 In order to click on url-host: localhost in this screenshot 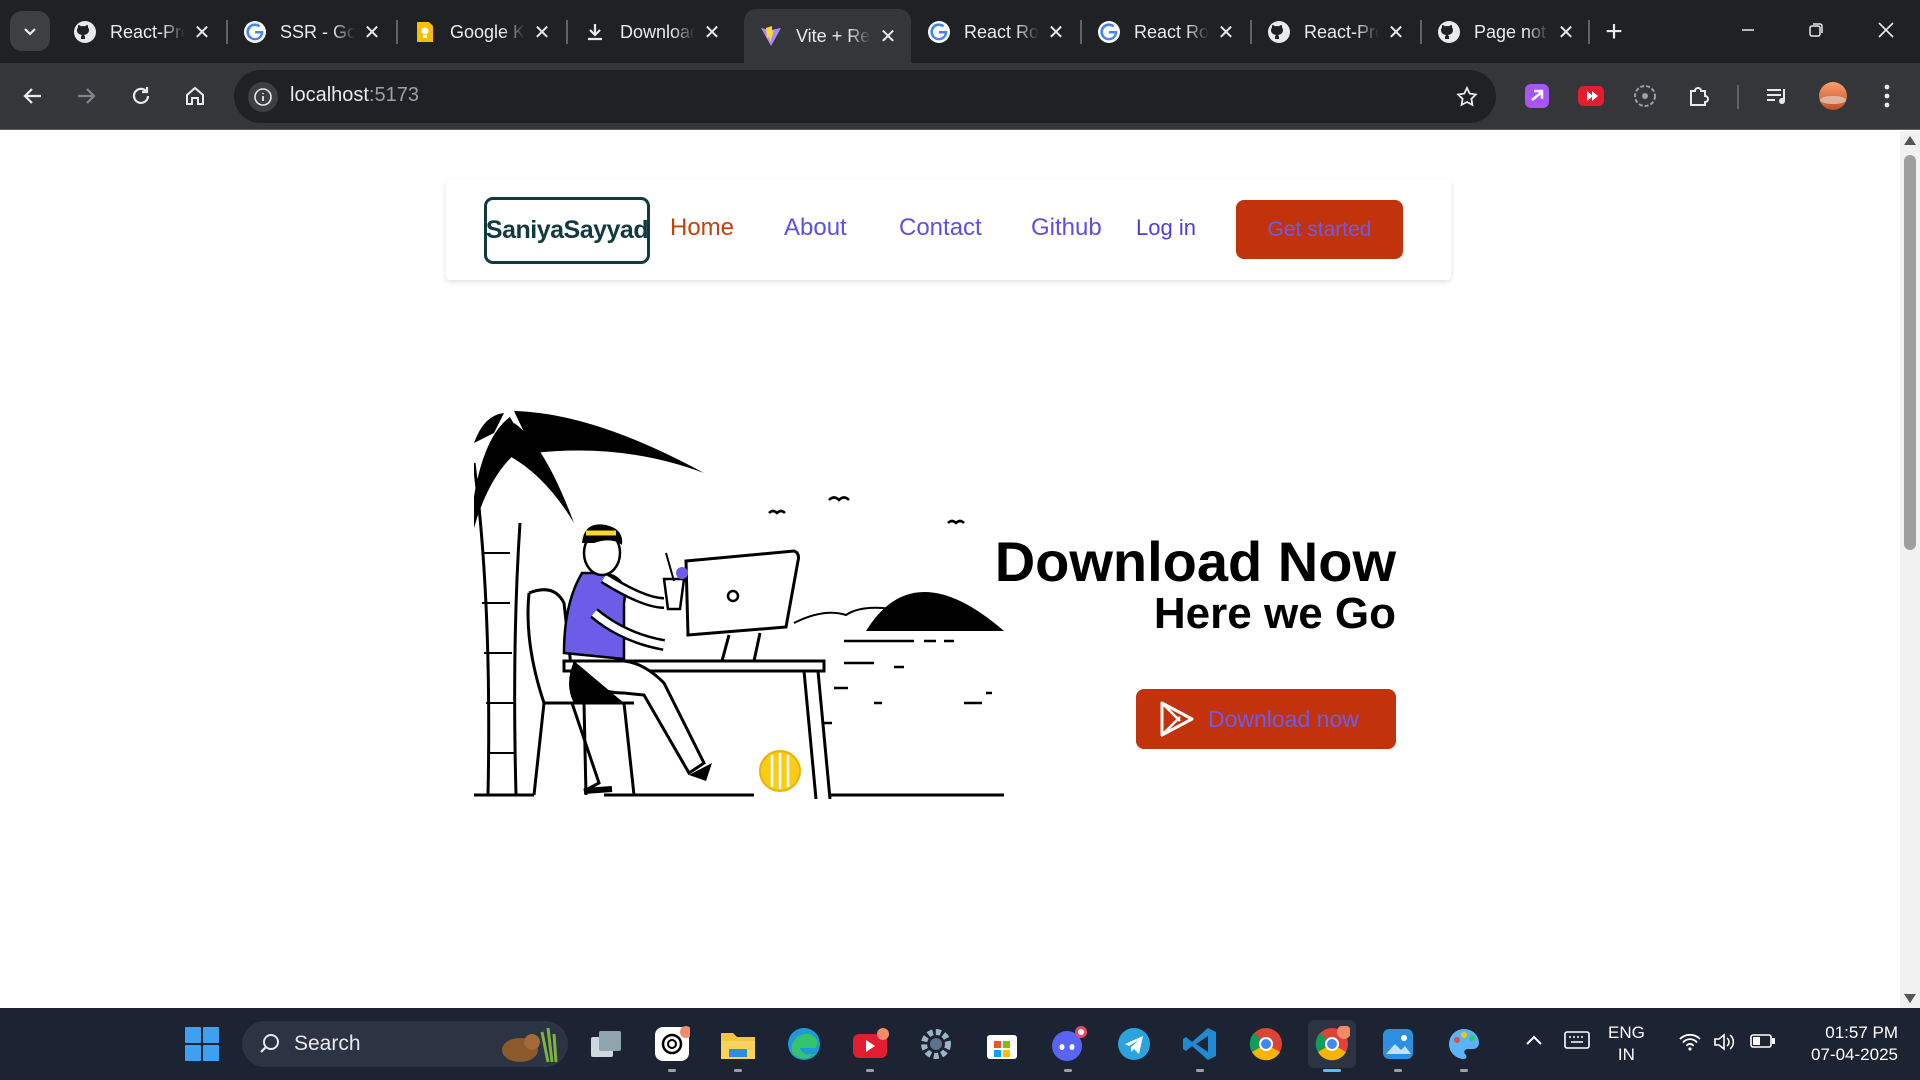, I will do `click(329, 95)`.